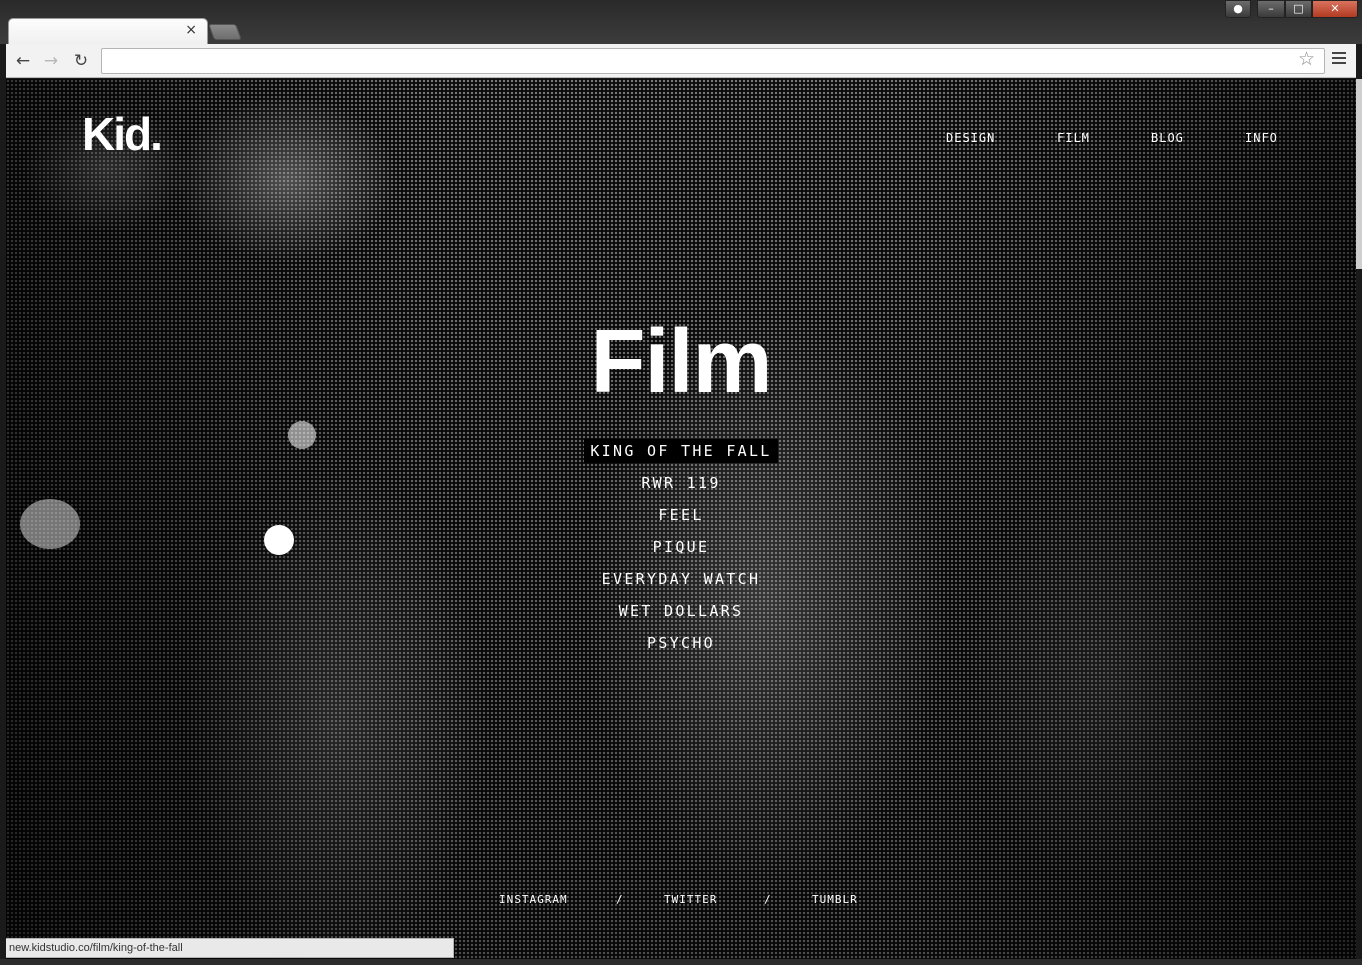  What do you see at coordinates (681, 362) in the screenshot?
I see `page-title: Film` at bounding box center [681, 362].